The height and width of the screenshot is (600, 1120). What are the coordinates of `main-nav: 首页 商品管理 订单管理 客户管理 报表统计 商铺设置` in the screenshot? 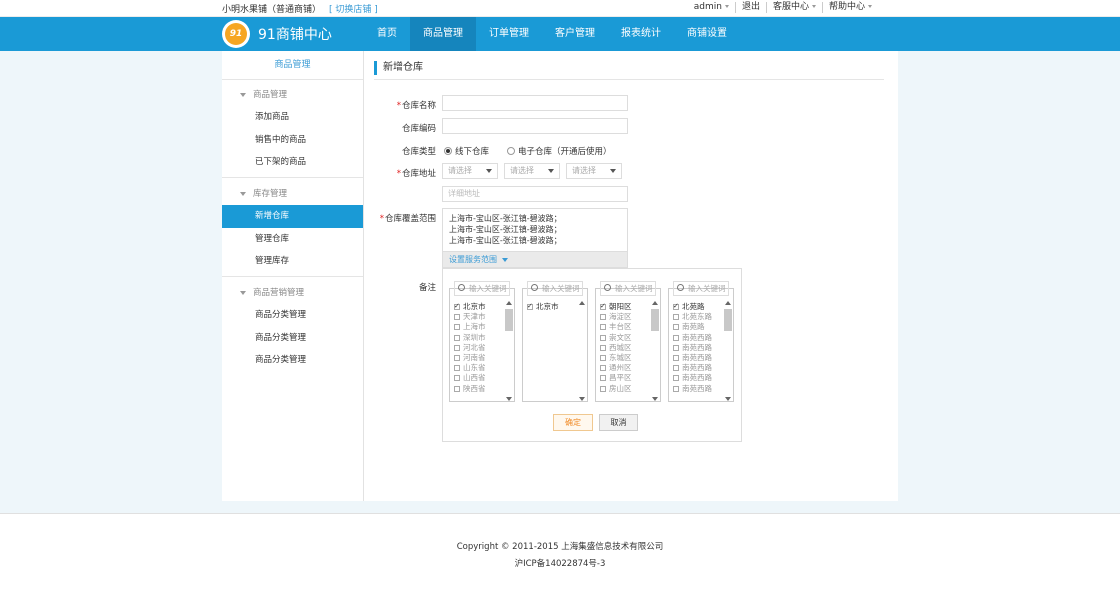 It's located at (552, 34).